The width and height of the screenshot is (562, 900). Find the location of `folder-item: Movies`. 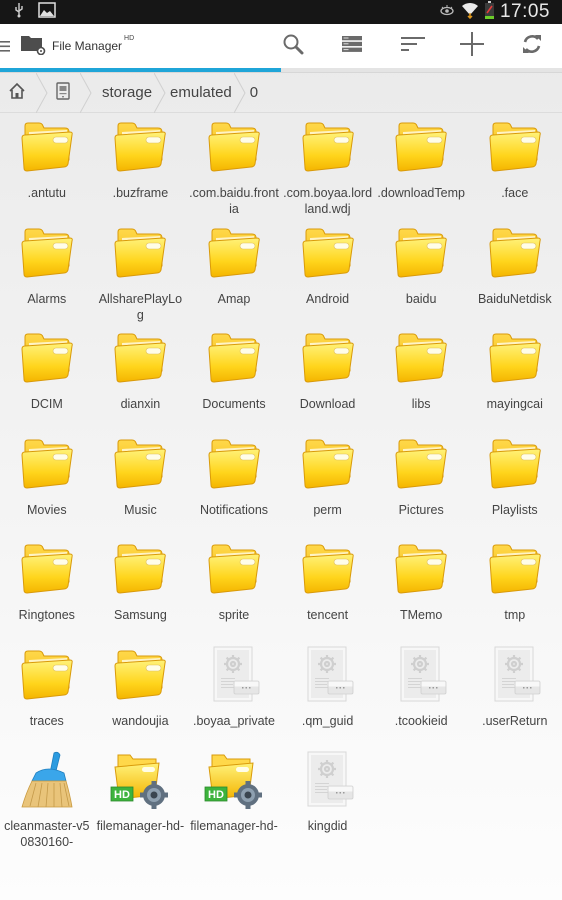

folder-item: Movies is located at coordinates (47, 483).